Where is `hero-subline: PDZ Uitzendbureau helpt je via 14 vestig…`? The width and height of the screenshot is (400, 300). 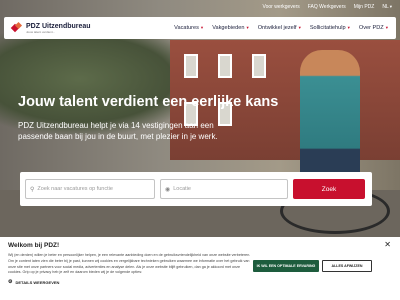 hero-subline: PDZ Uitzendbureau helpt je via 14 vestig… is located at coordinates (118, 131).